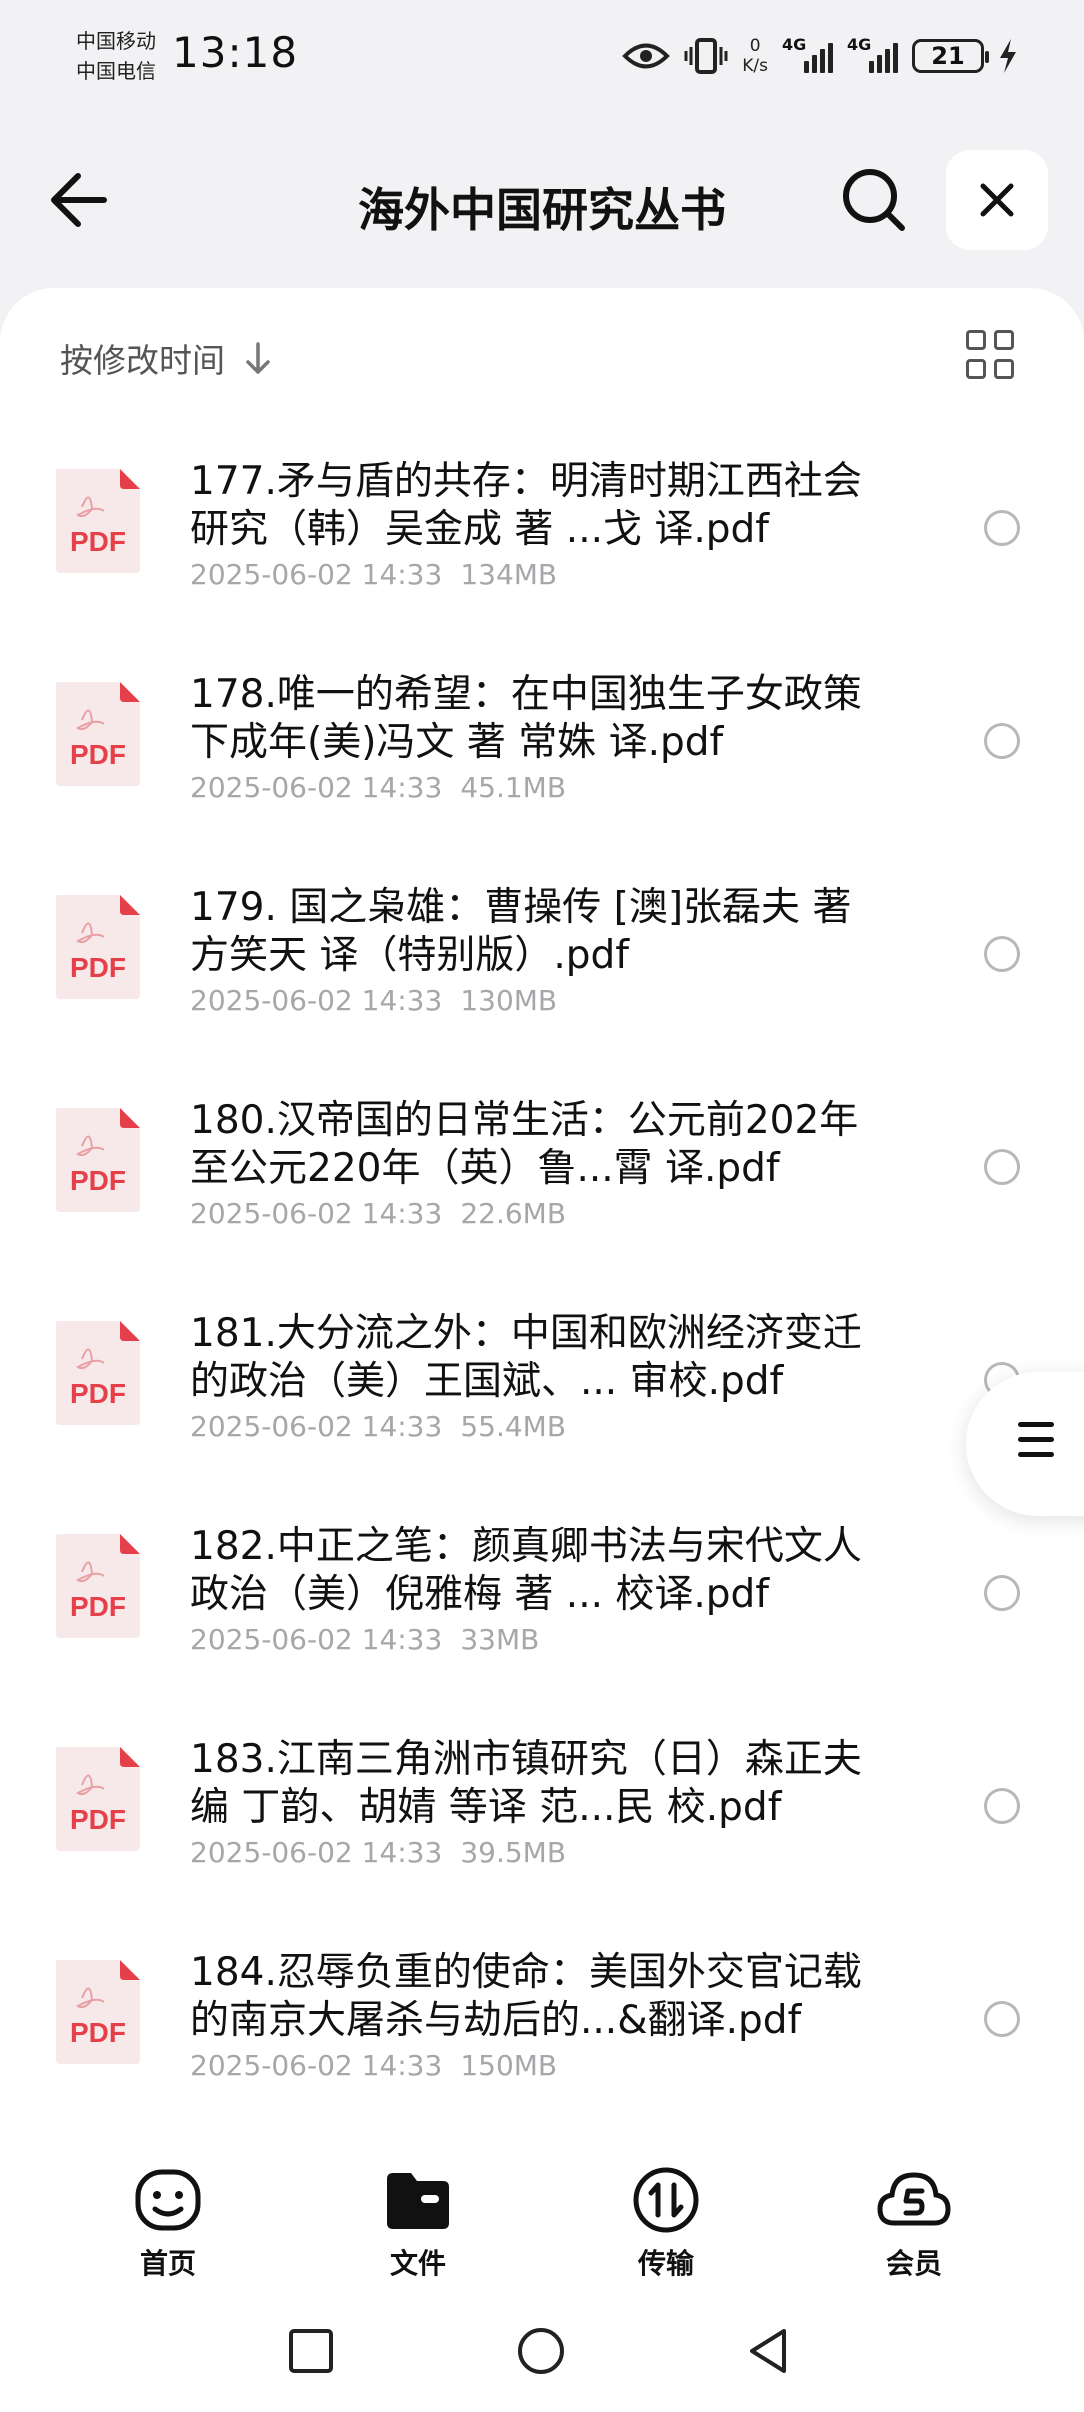 This screenshot has height=2412, width=1084. I want to click on nav-transfer-label: 传输, so click(665, 2263).